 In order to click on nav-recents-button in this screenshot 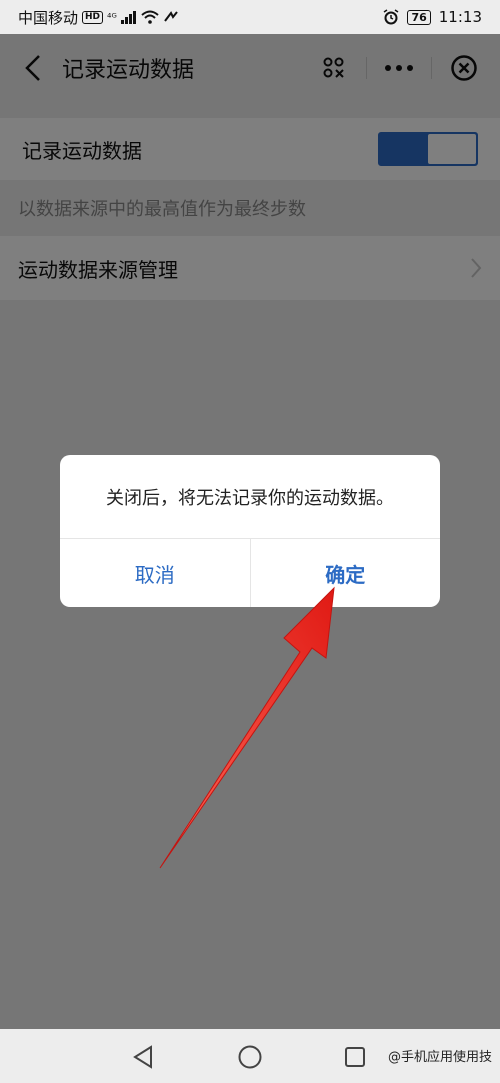, I will do `click(355, 1057)`.